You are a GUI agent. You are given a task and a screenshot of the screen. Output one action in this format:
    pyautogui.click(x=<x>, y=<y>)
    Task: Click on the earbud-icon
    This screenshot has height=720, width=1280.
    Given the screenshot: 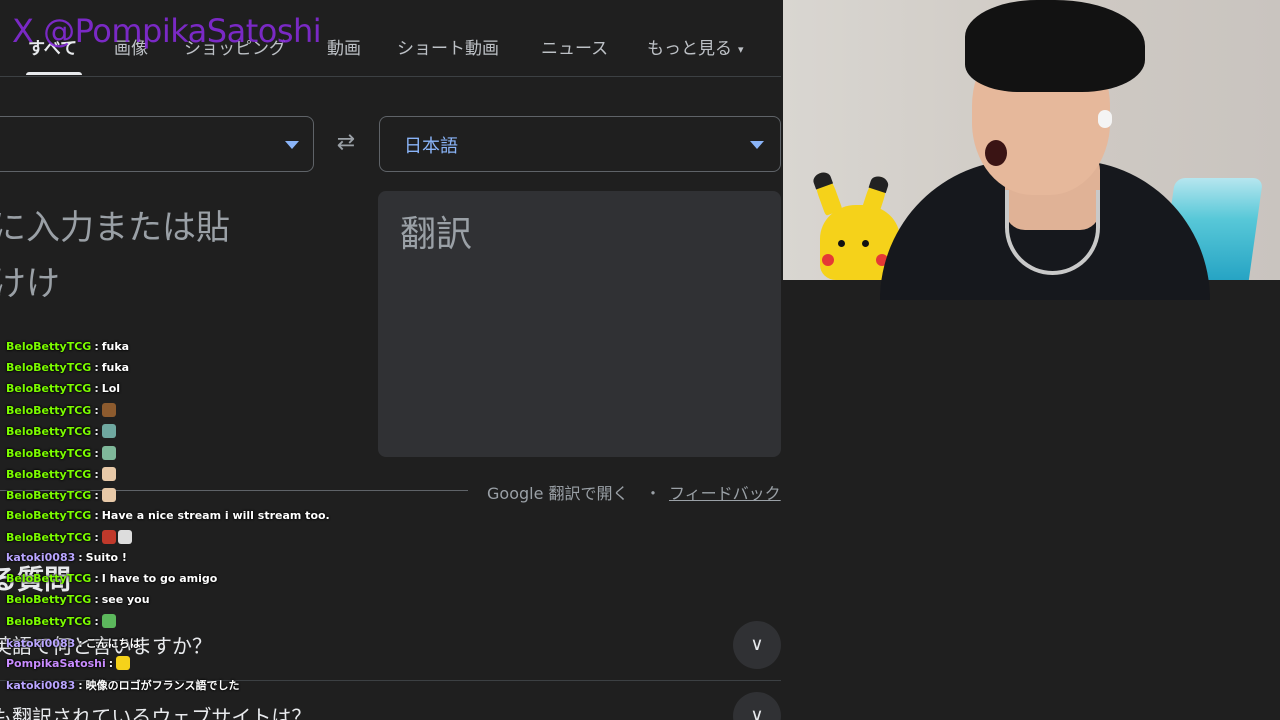 What is the action you would take?
    pyautogui.click(x=1105, y=119)
    